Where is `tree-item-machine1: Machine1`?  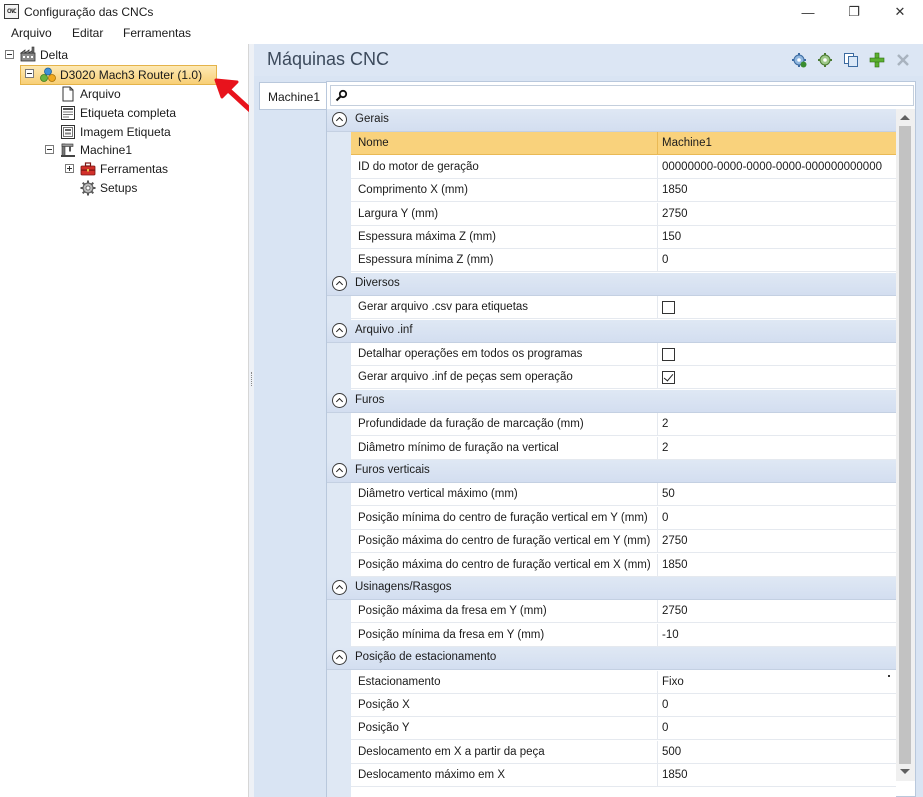 tree-item-machine1: Machine1 is located at coordinates (106, 150).